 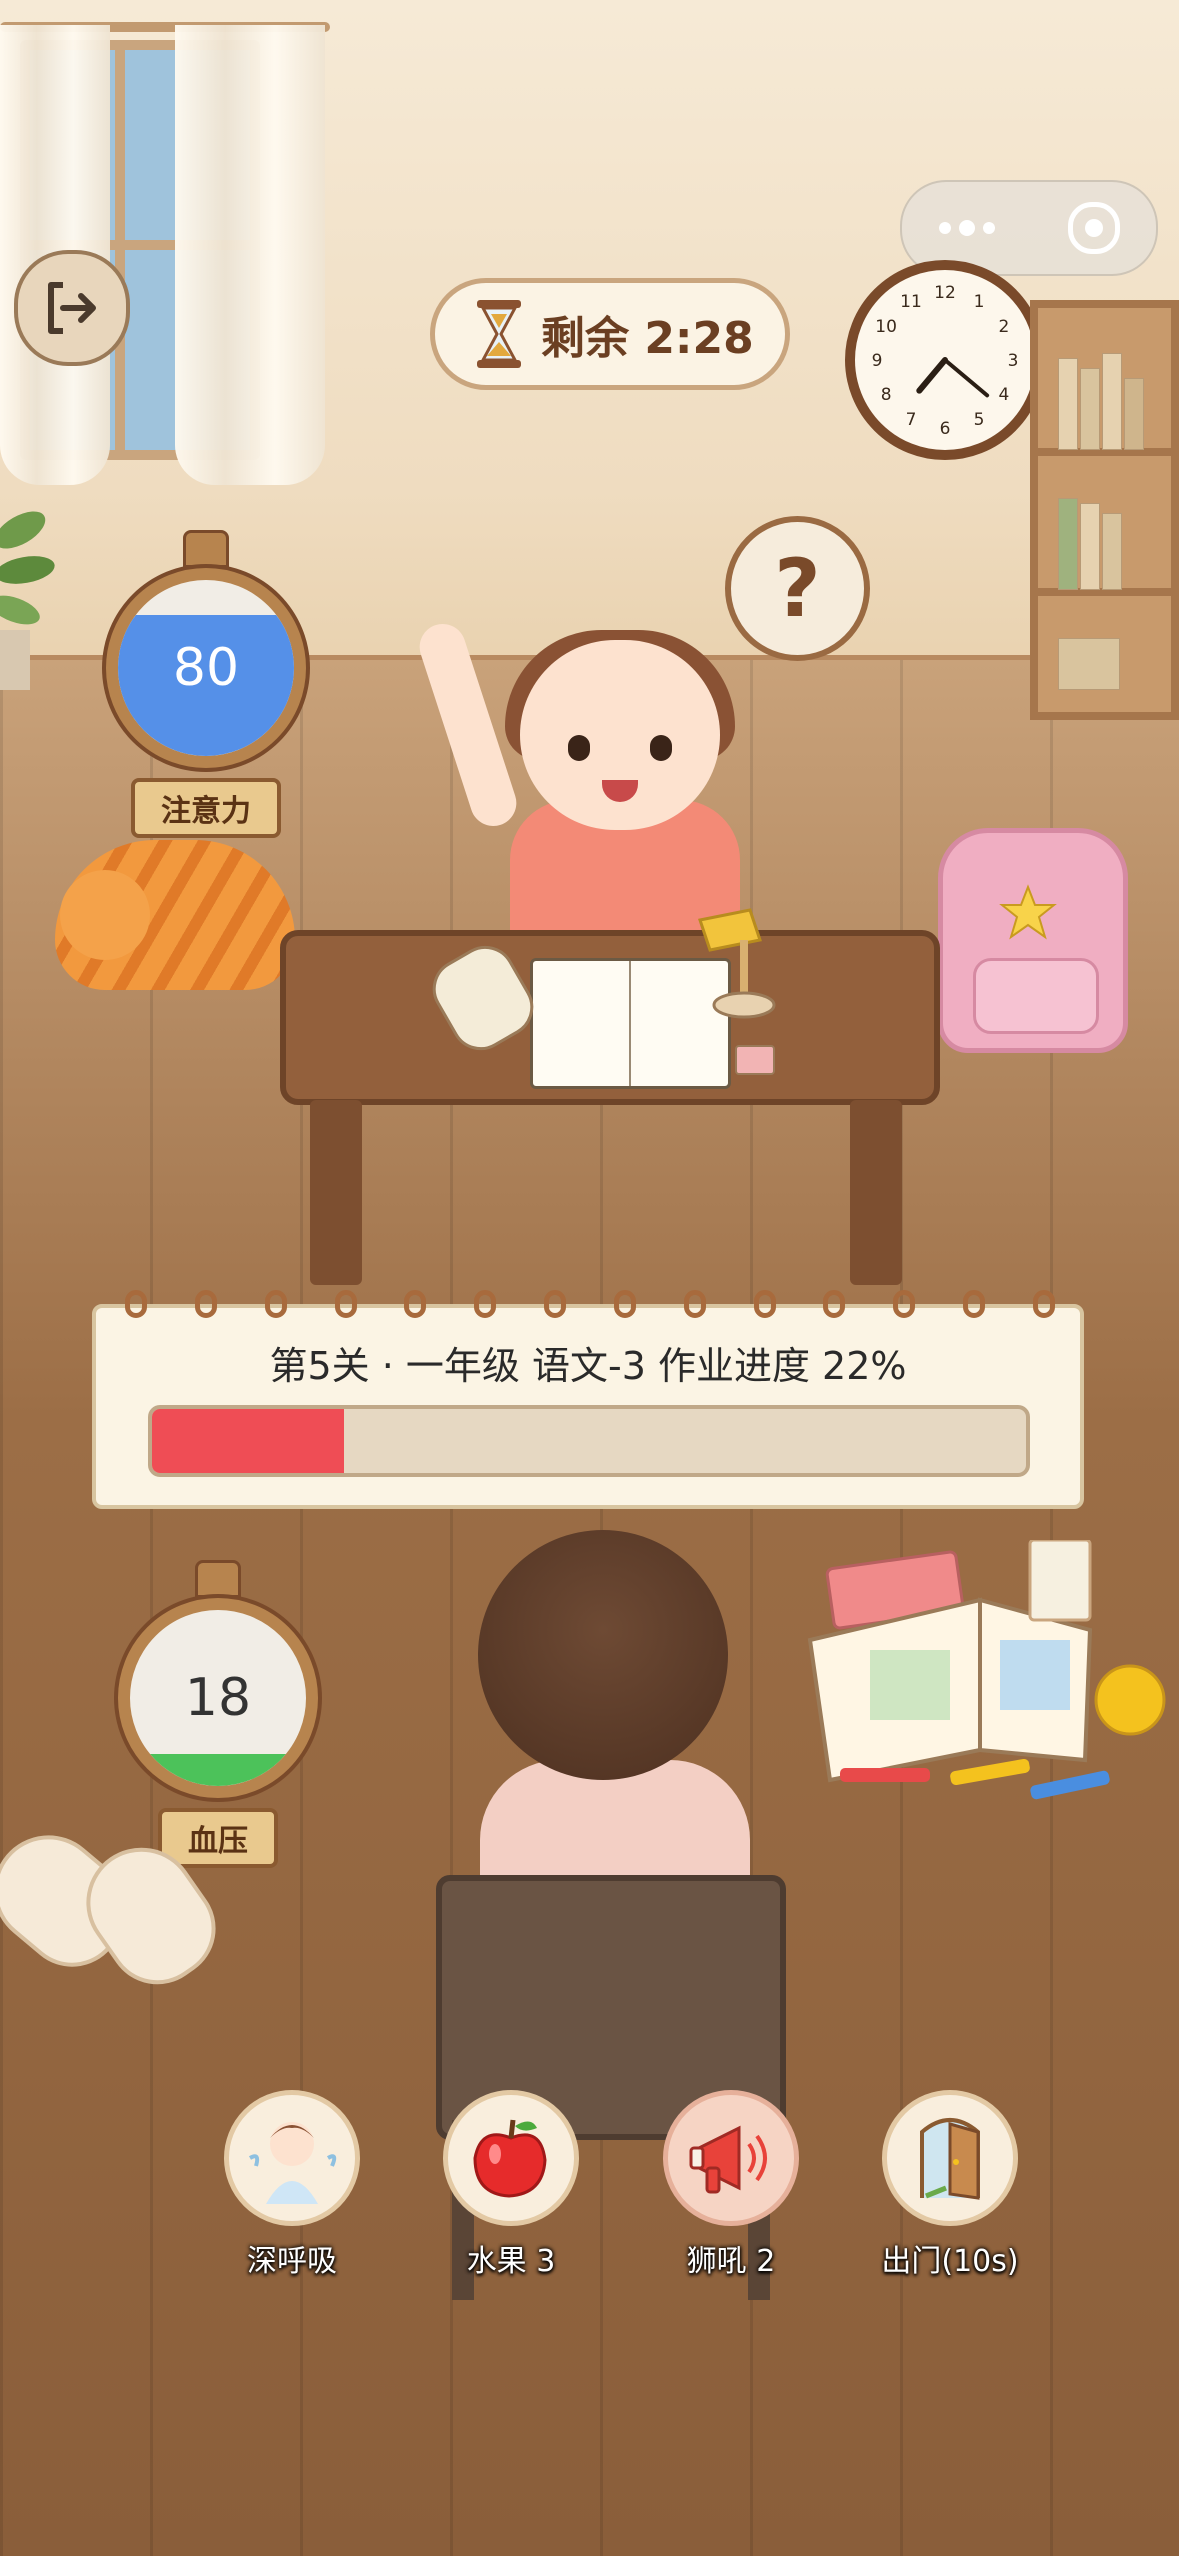 What do you see at coordinates (589, 1441) in the screenshot?
I see `homework-progress-bar` at bounding box center [589, 1441].